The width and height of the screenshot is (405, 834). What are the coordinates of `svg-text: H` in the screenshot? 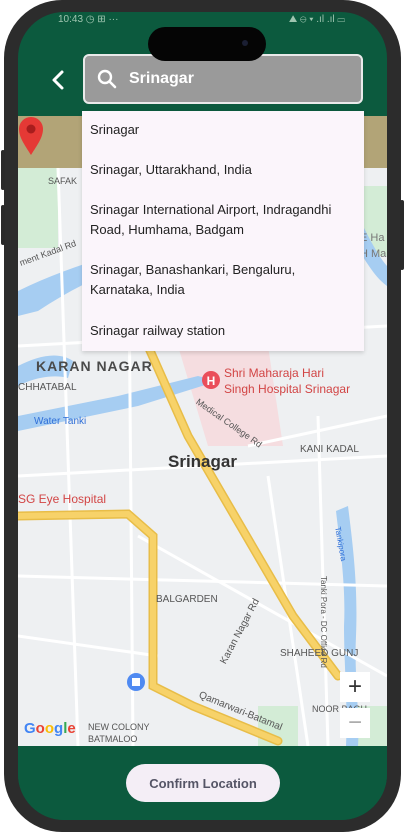 It's located at (211, 381).